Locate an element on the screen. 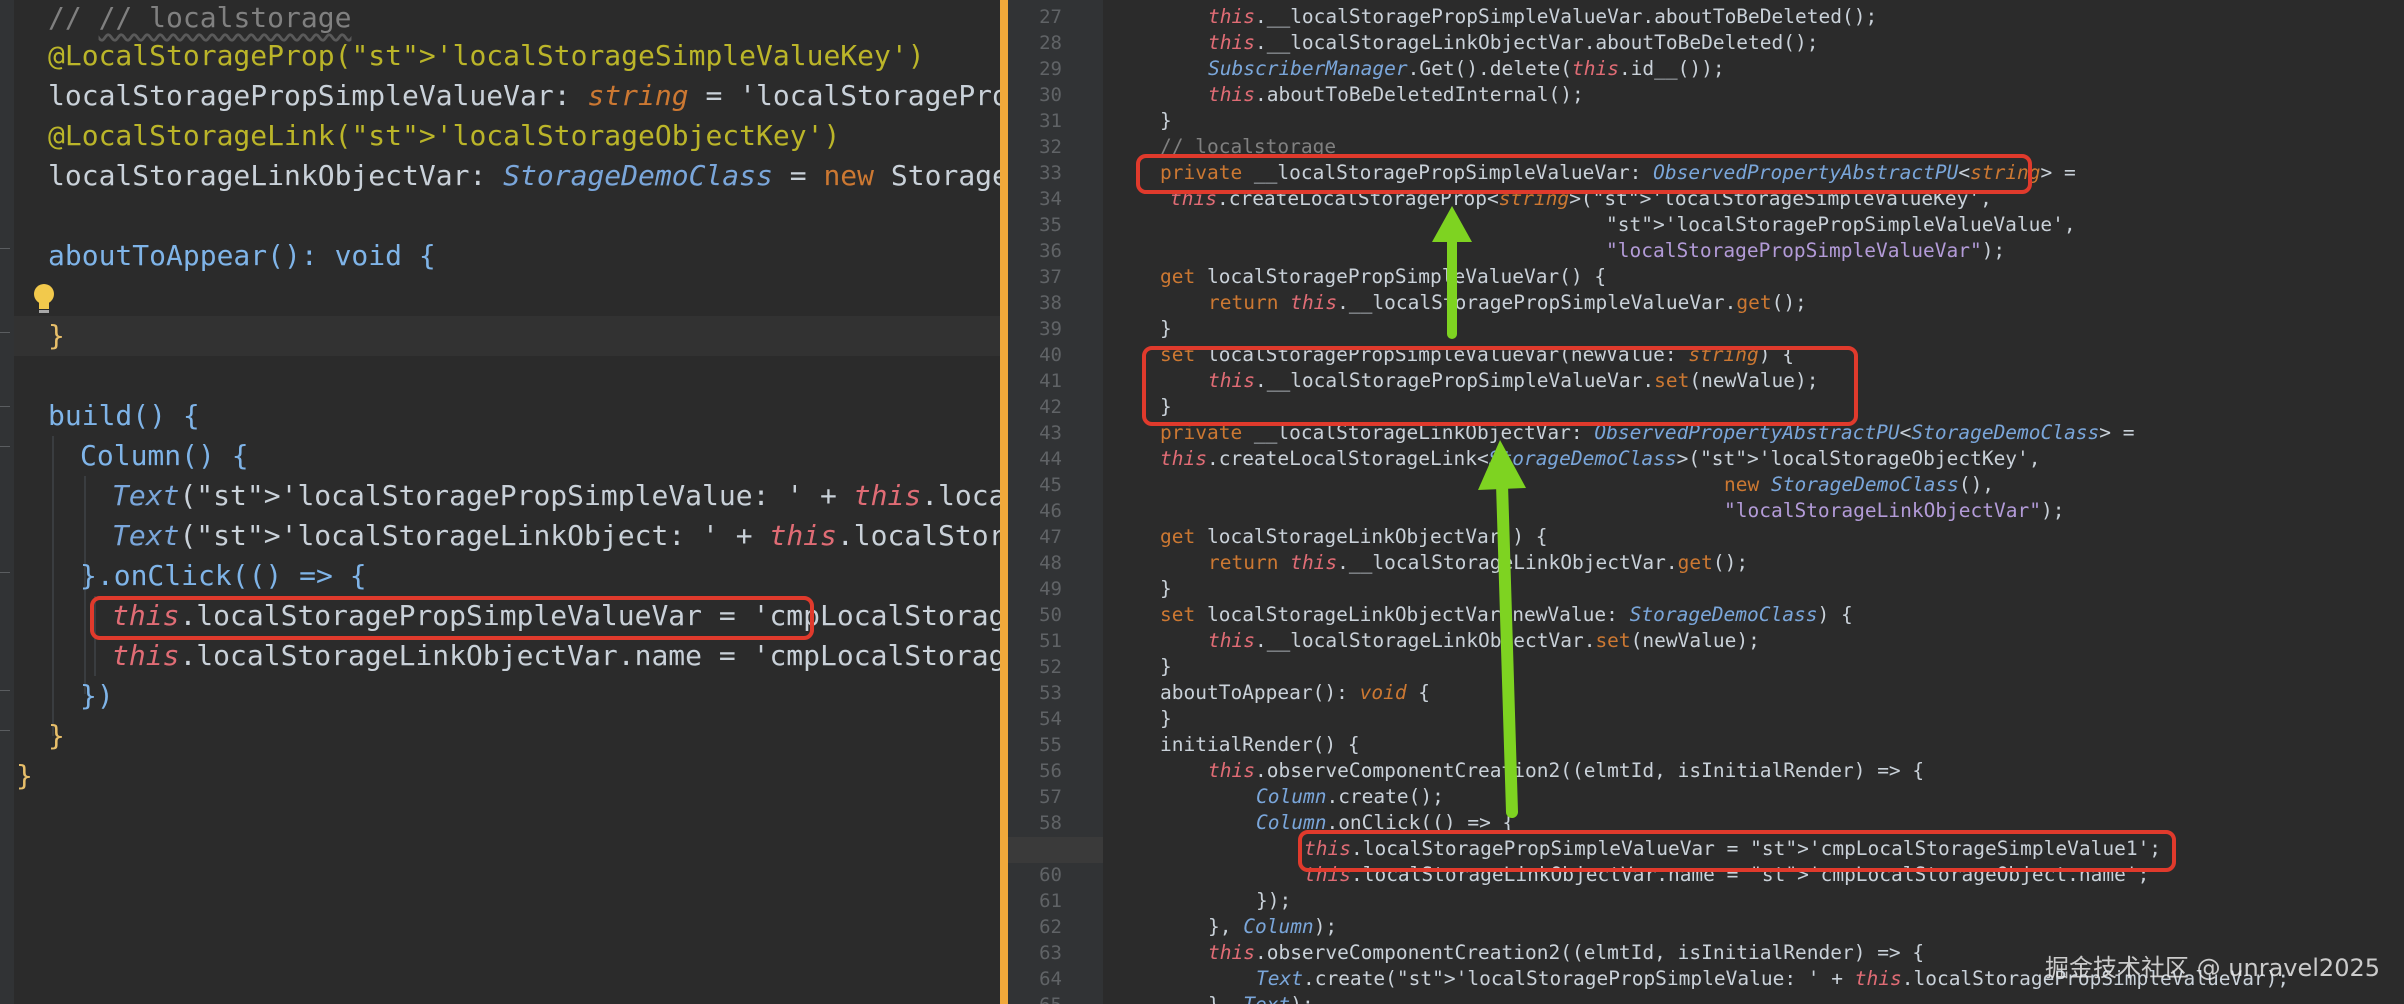 The height and width of the screenshot is (1004, 2404). line-number: 51 is located at coordinates (1050, 641).